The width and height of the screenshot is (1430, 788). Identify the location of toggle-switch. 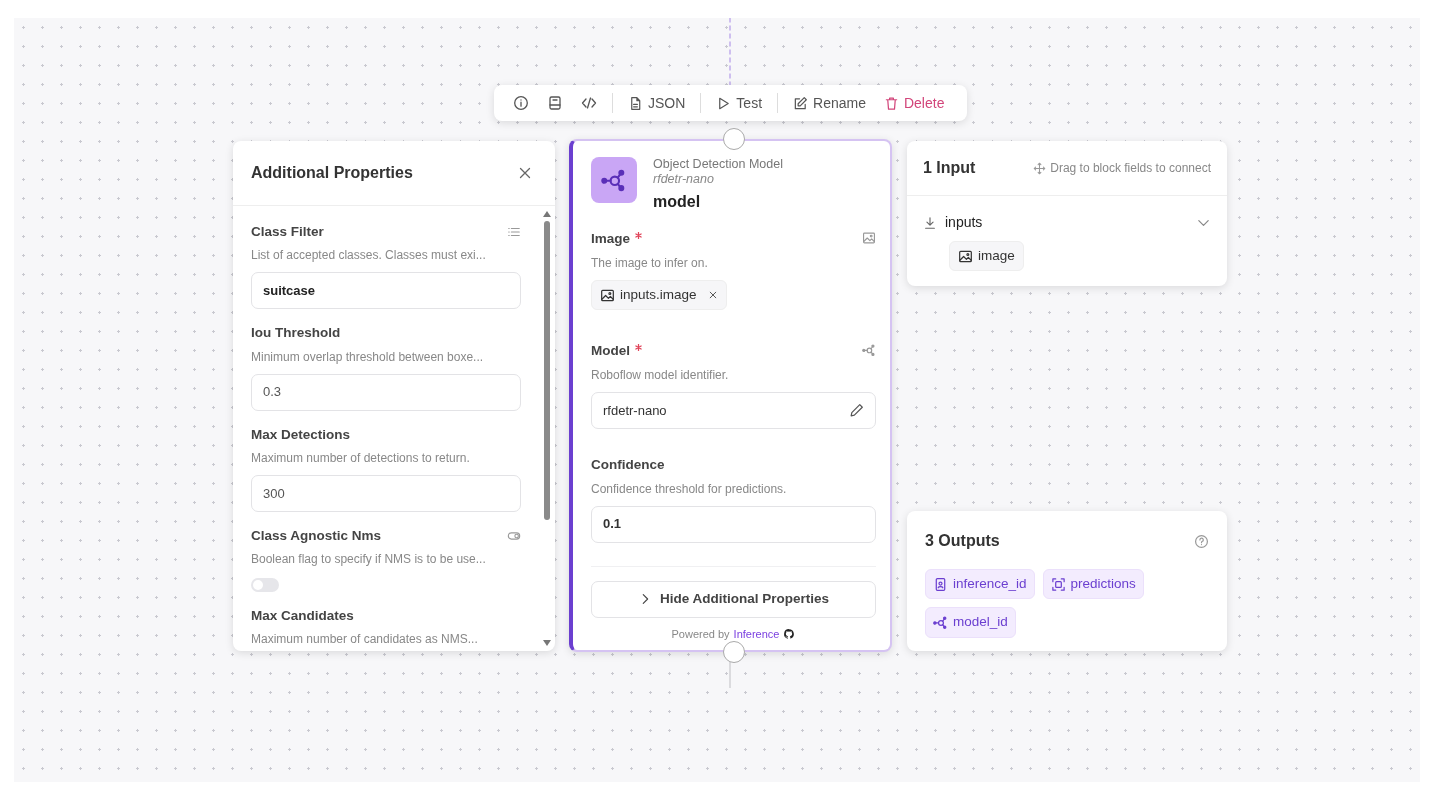
(265, 585).